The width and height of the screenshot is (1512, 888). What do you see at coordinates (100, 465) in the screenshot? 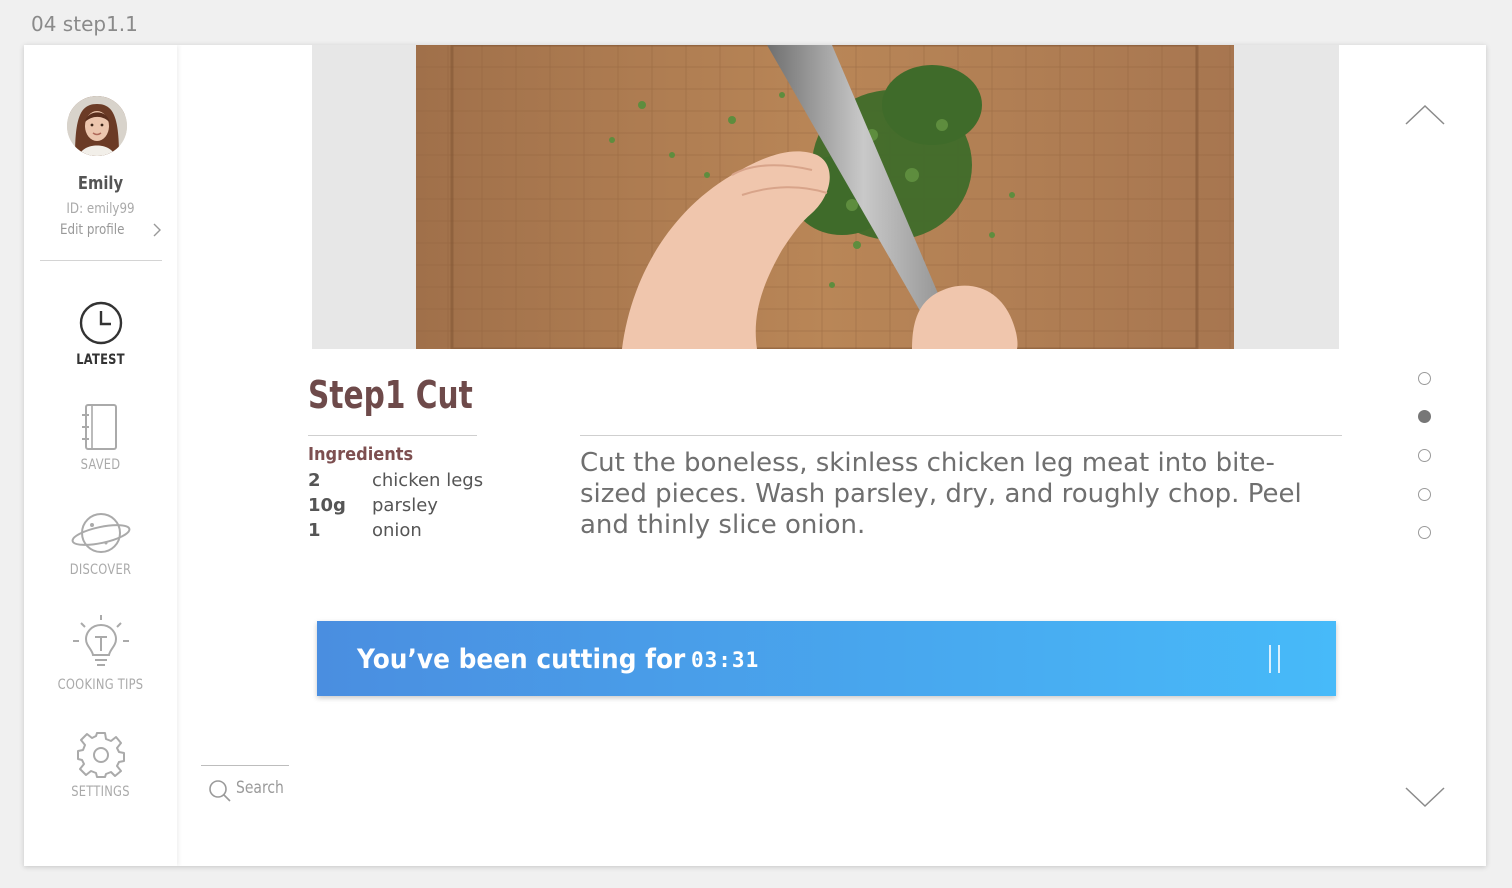
I see `nav-label-saved: SAVED` at bounding box center [100, 465].